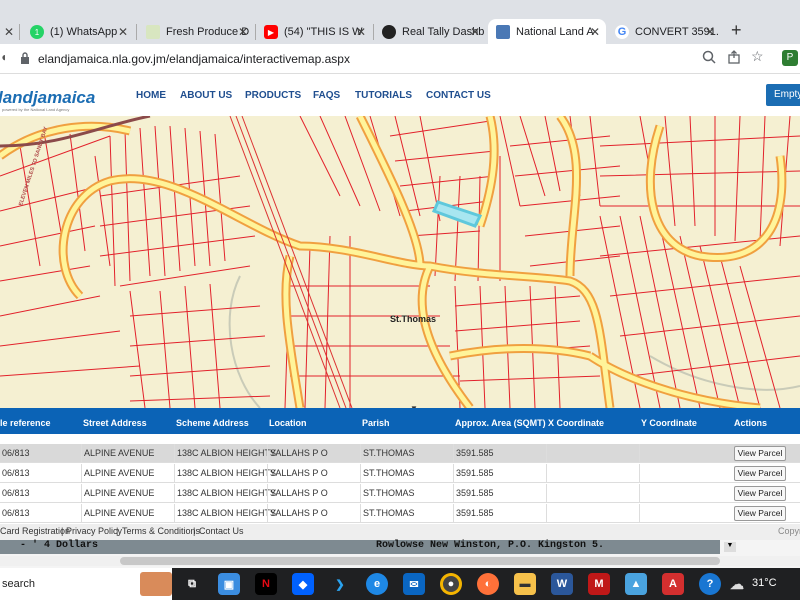 This screenshot has height=600, width=800. I want to click on col-y-coordinate: Y Coordinate, so click(669, 423).